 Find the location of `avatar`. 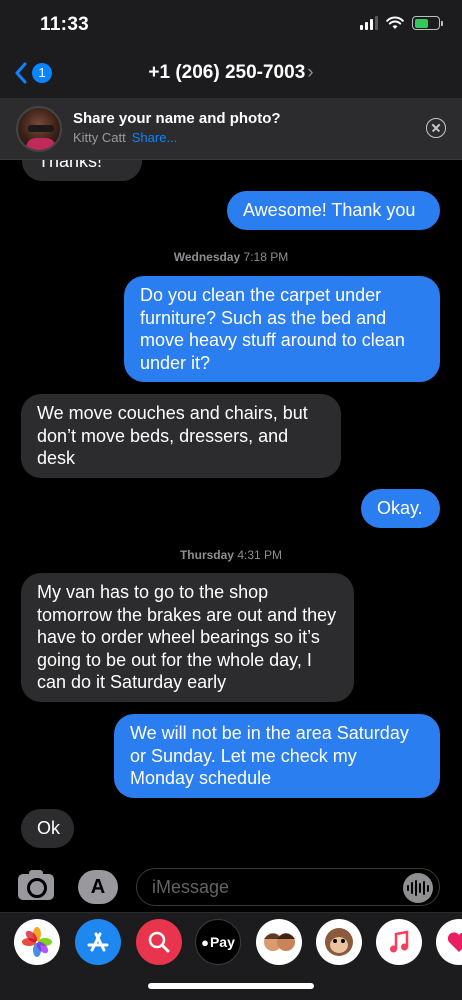

avatar is located at coordinates (39, 129).